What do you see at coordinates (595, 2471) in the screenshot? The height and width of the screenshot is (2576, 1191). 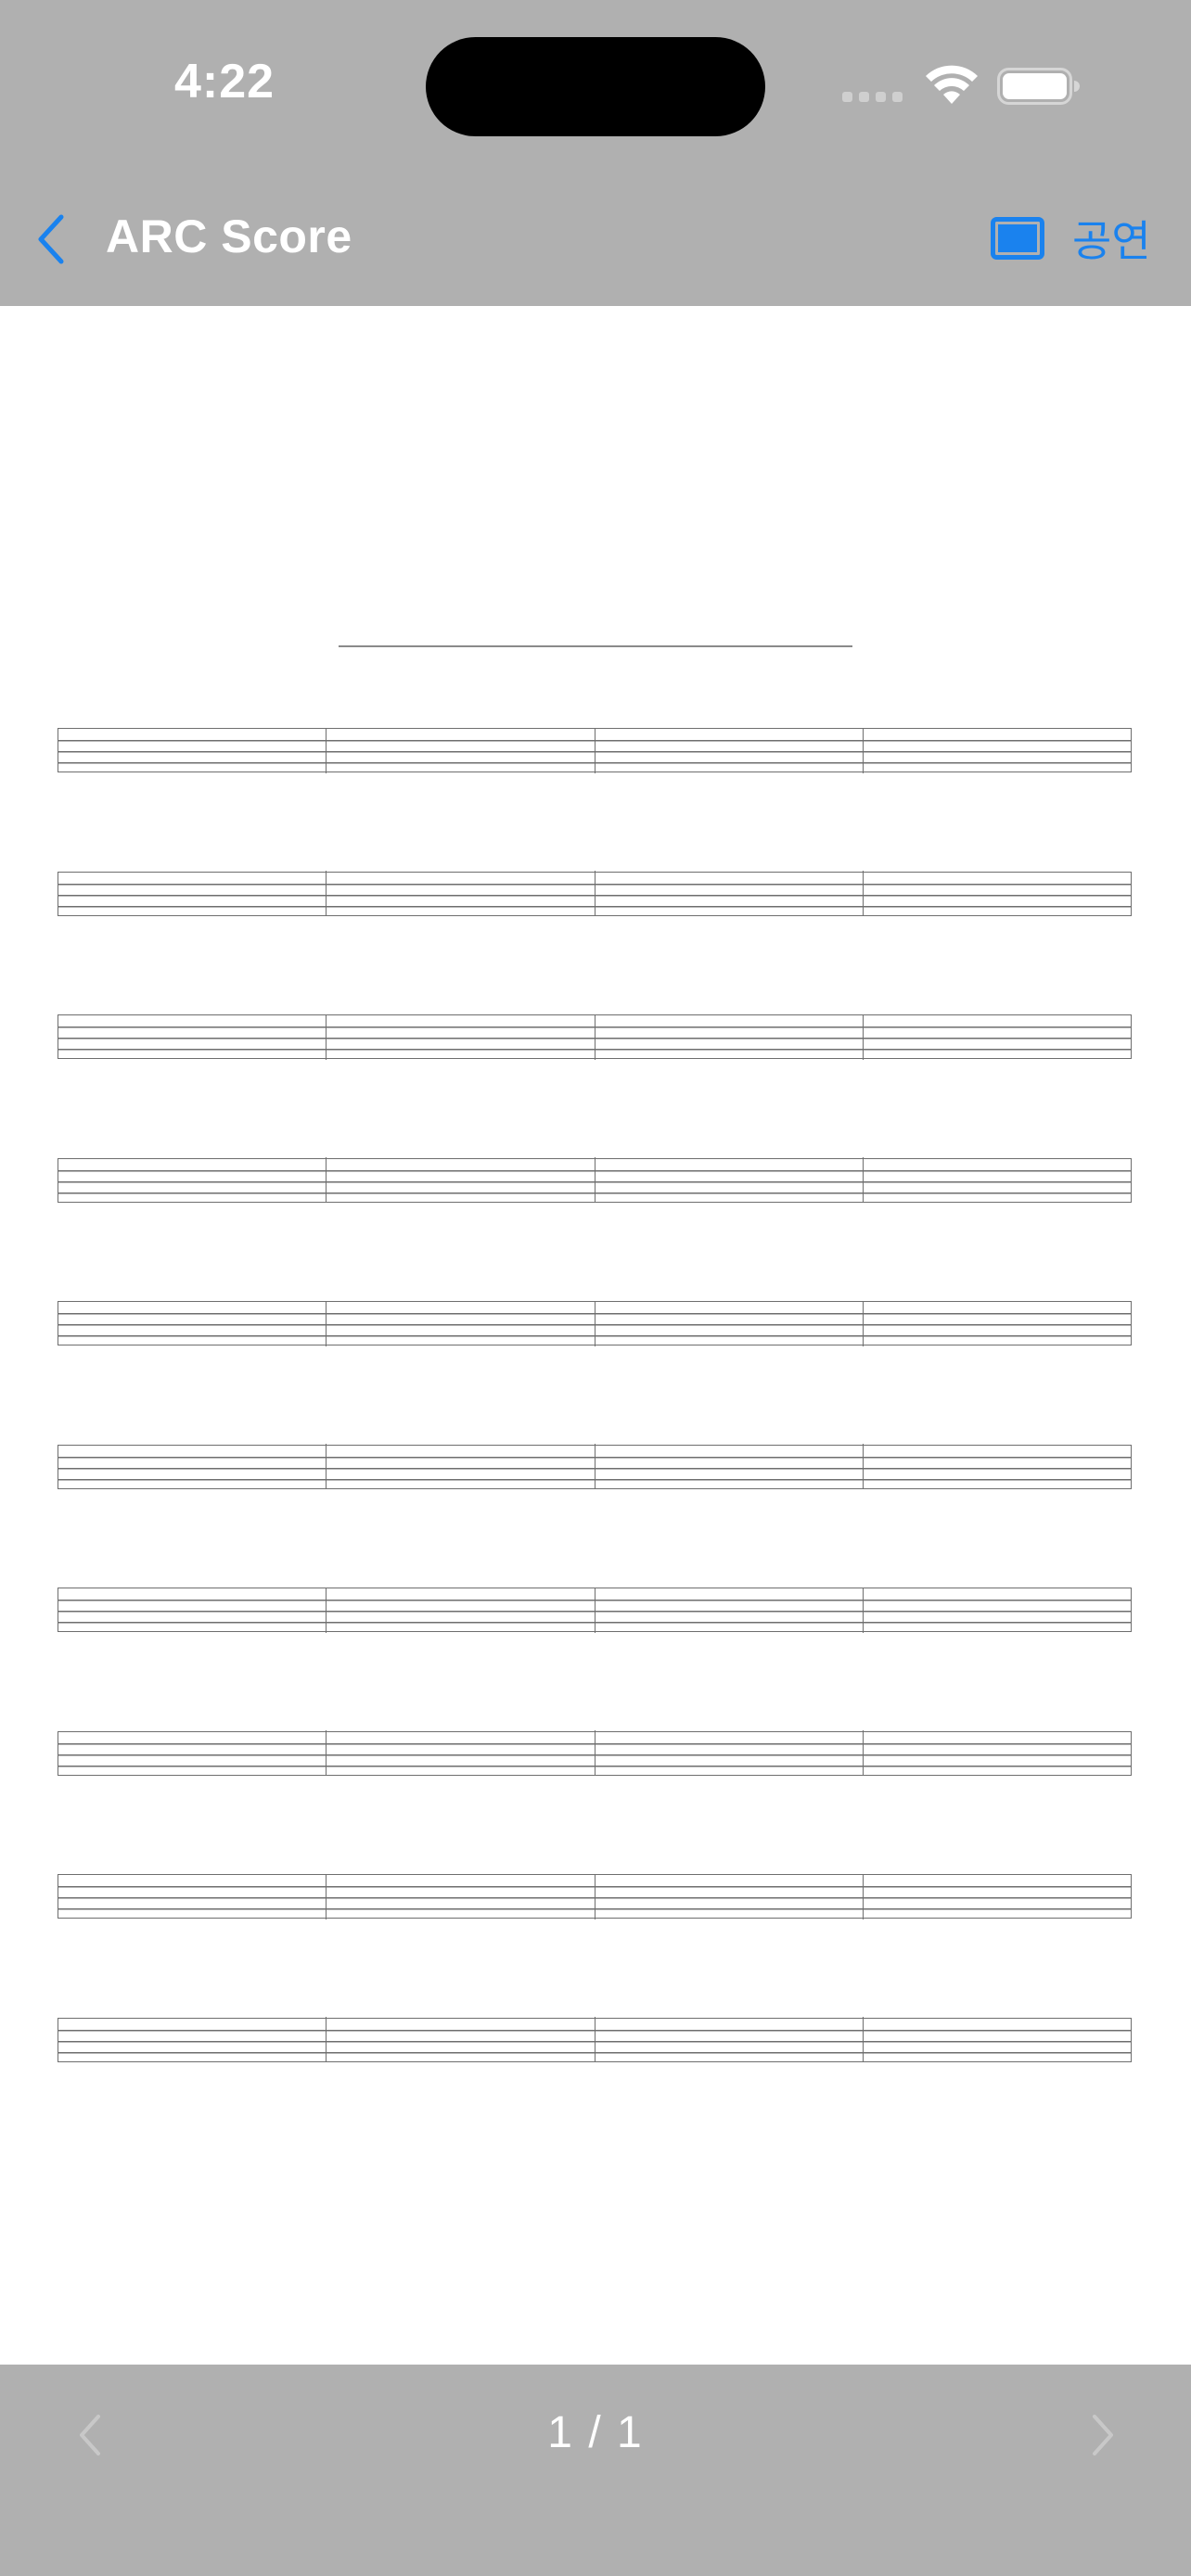 I see `bottom-bar: 1 / 1` at bounding box center [595, 2471].